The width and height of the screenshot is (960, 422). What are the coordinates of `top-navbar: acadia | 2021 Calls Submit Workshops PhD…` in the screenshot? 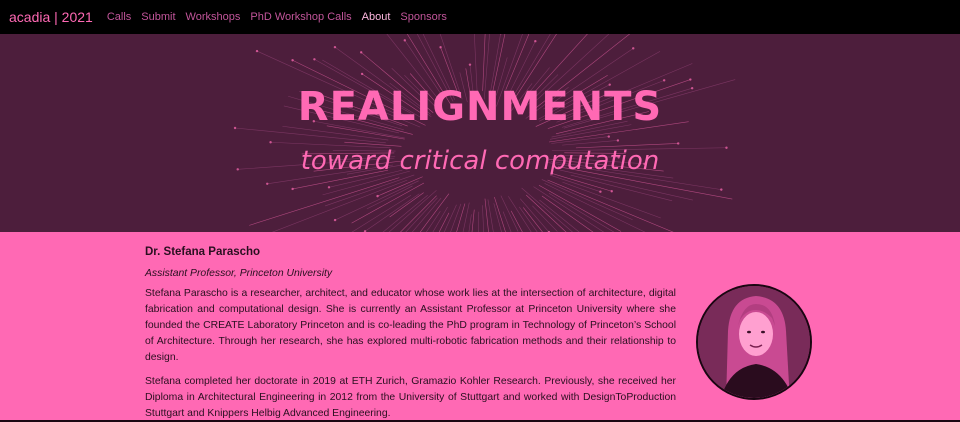 It's located at (480, 17).